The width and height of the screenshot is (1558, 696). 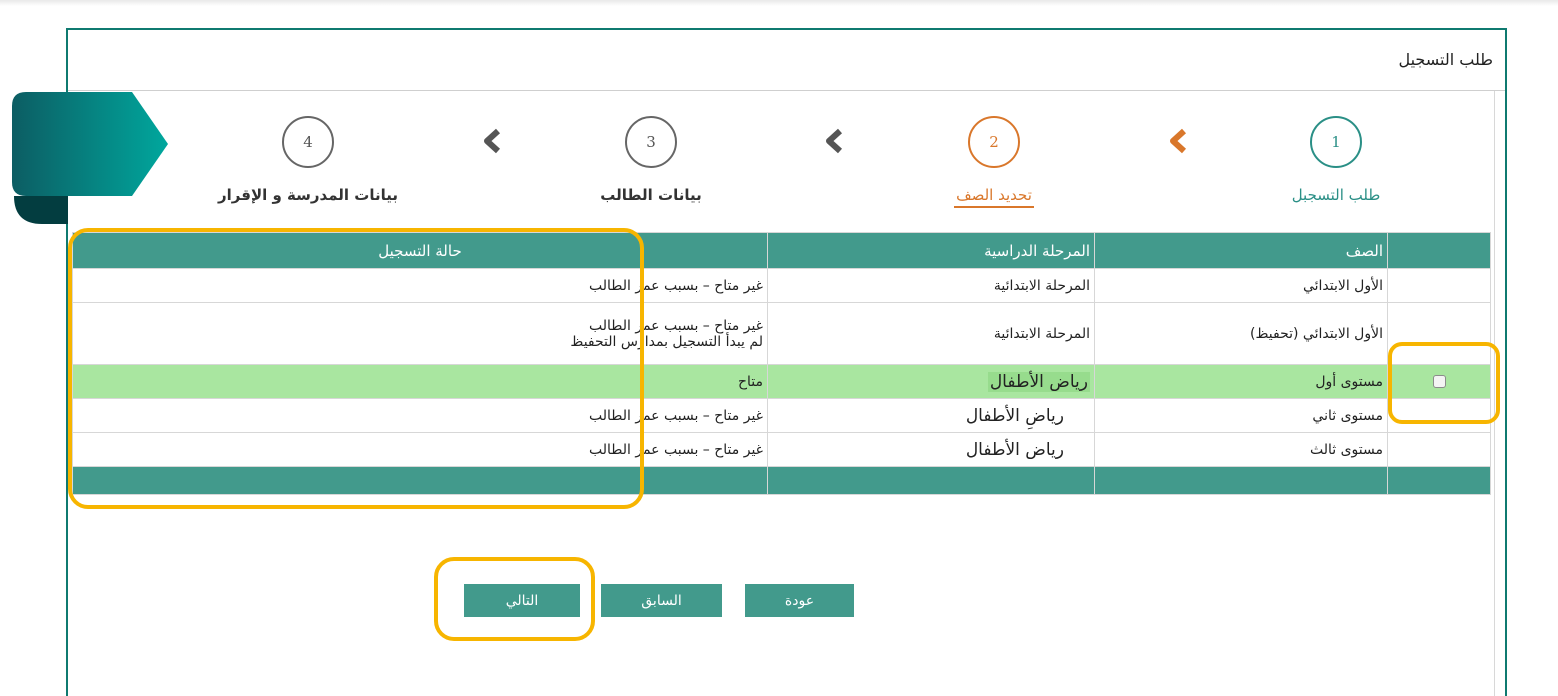 I want to click on stage-text: رياضِ الأطفال, so click(x=1014, y=415).